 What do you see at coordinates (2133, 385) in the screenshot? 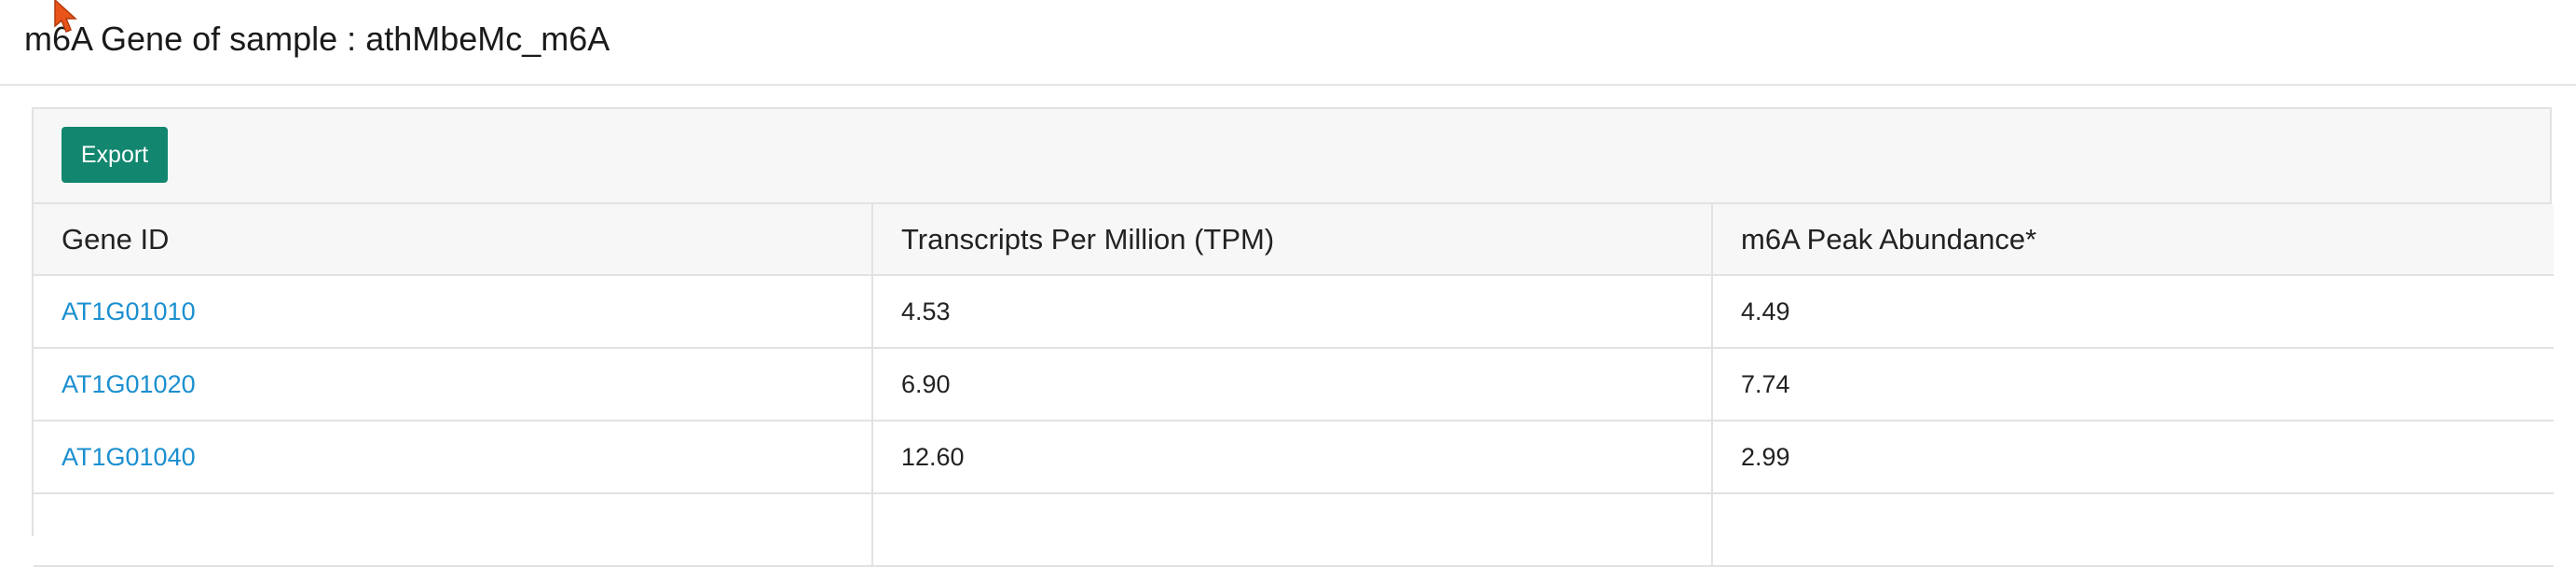
I see `peak-abundance-cell: 7.74` at bounding box center [2133, 385].